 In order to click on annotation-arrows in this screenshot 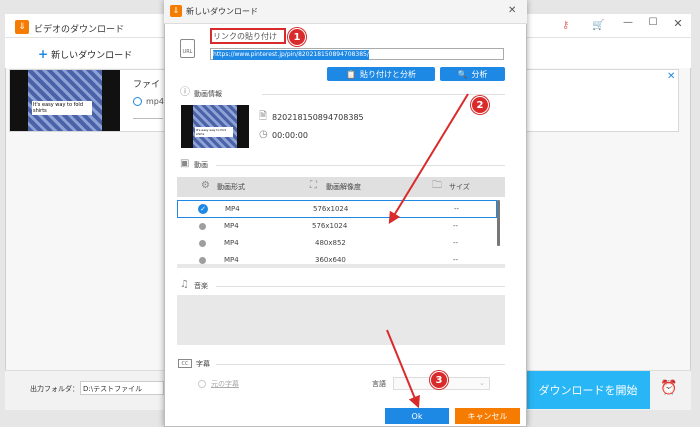, I will do `click(427, 251)`.